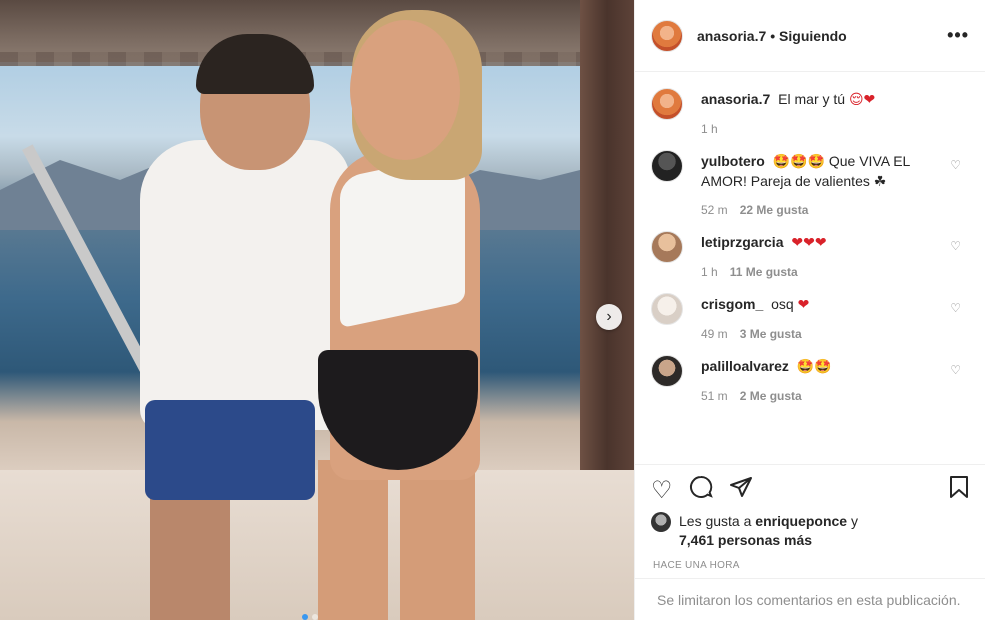  Describe the element at coordinates (810, 317) in the screenshot. I see `comment-item: crisgom_ osq ❤ 49 m 3 Me gusta ♡` at that location.